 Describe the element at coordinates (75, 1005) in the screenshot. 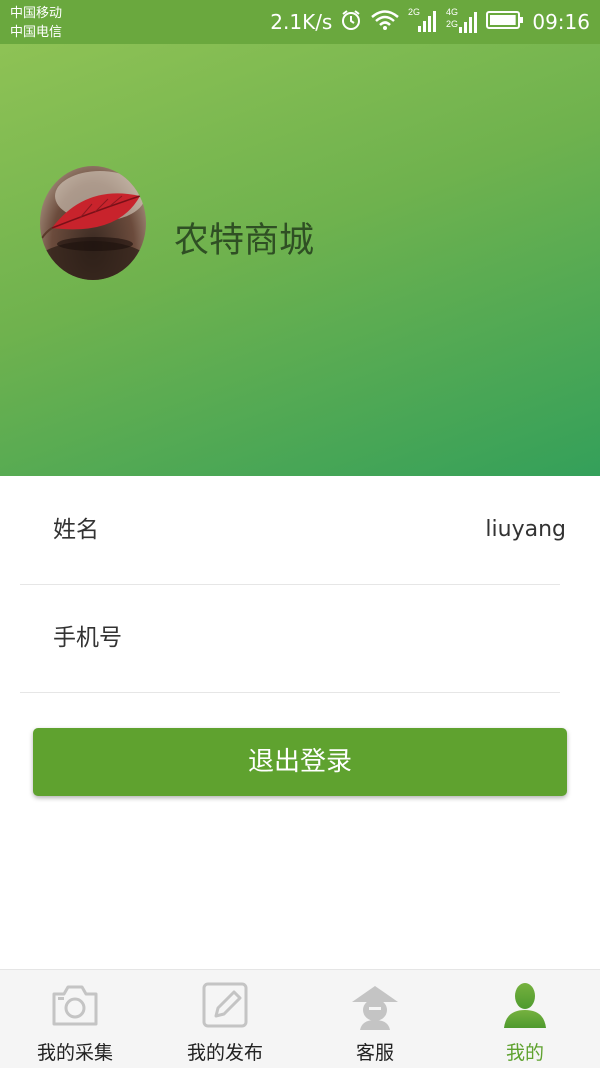

I see `camera-icon` at that location.